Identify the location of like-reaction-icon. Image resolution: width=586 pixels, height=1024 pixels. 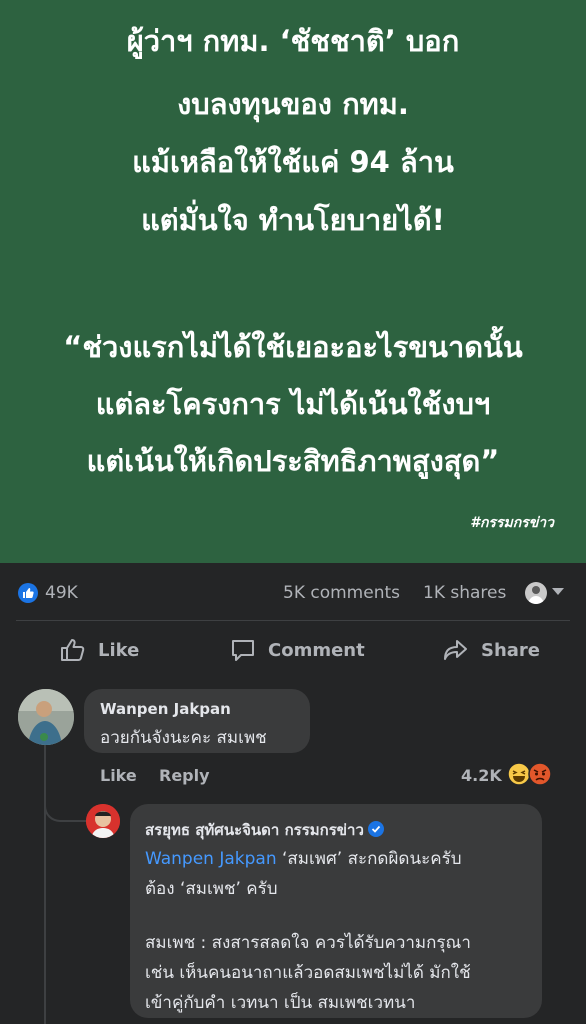
(28, 593).